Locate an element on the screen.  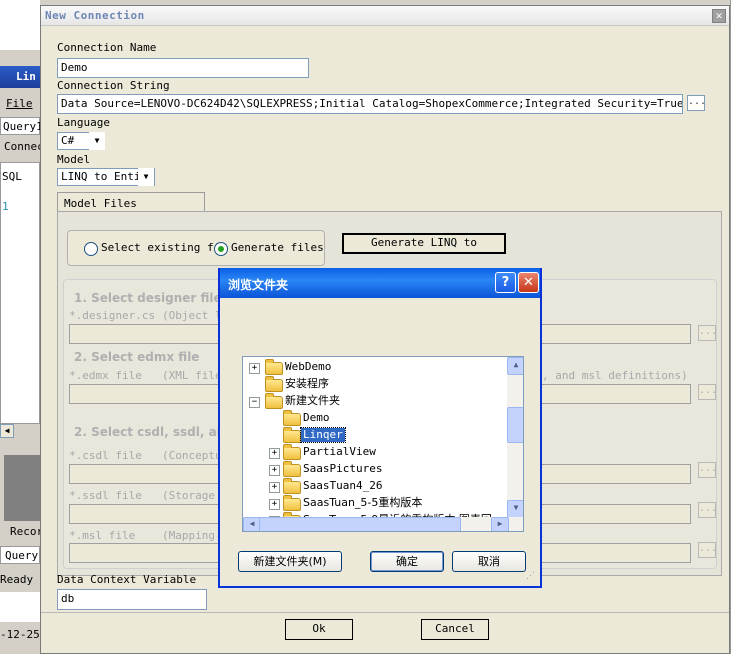
tree-item-label: SaasTuan_5-5重构版本 is located at coordinates (363, 502).